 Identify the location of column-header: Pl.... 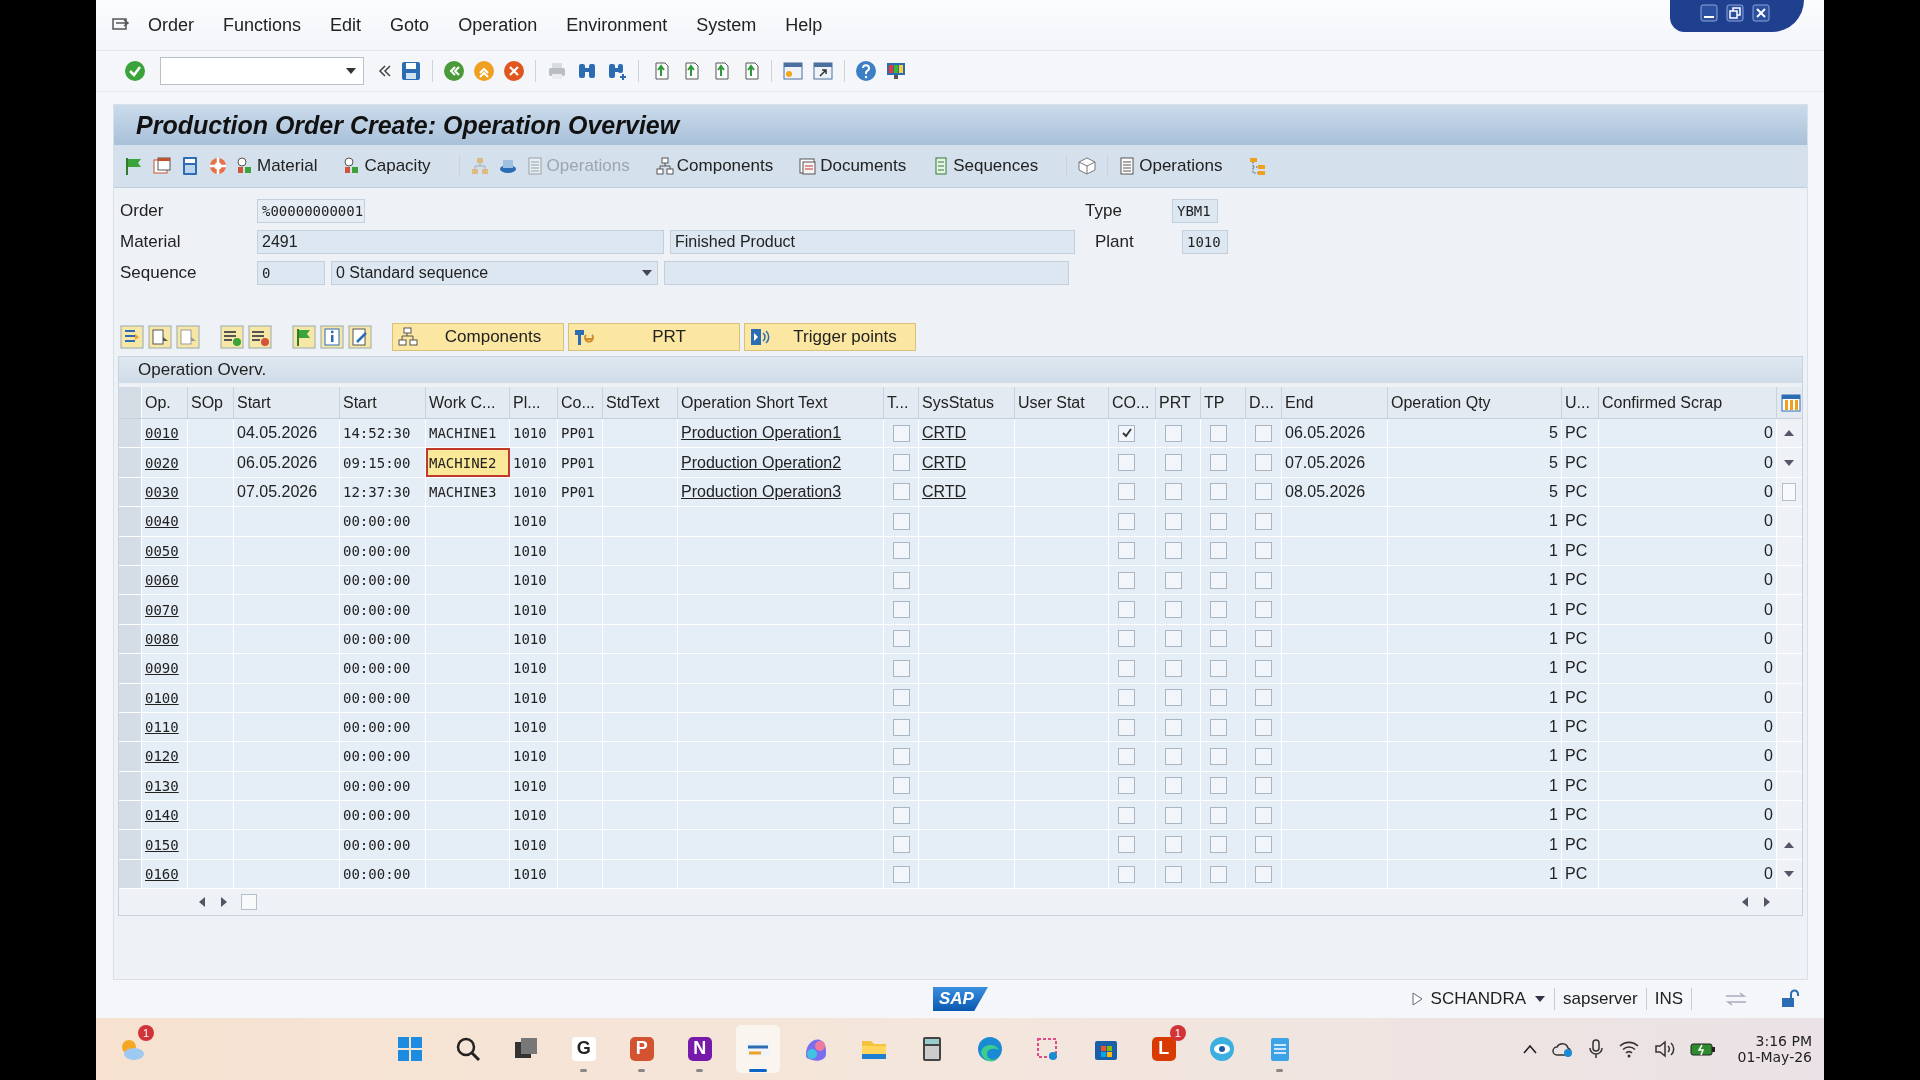
(534, 402).